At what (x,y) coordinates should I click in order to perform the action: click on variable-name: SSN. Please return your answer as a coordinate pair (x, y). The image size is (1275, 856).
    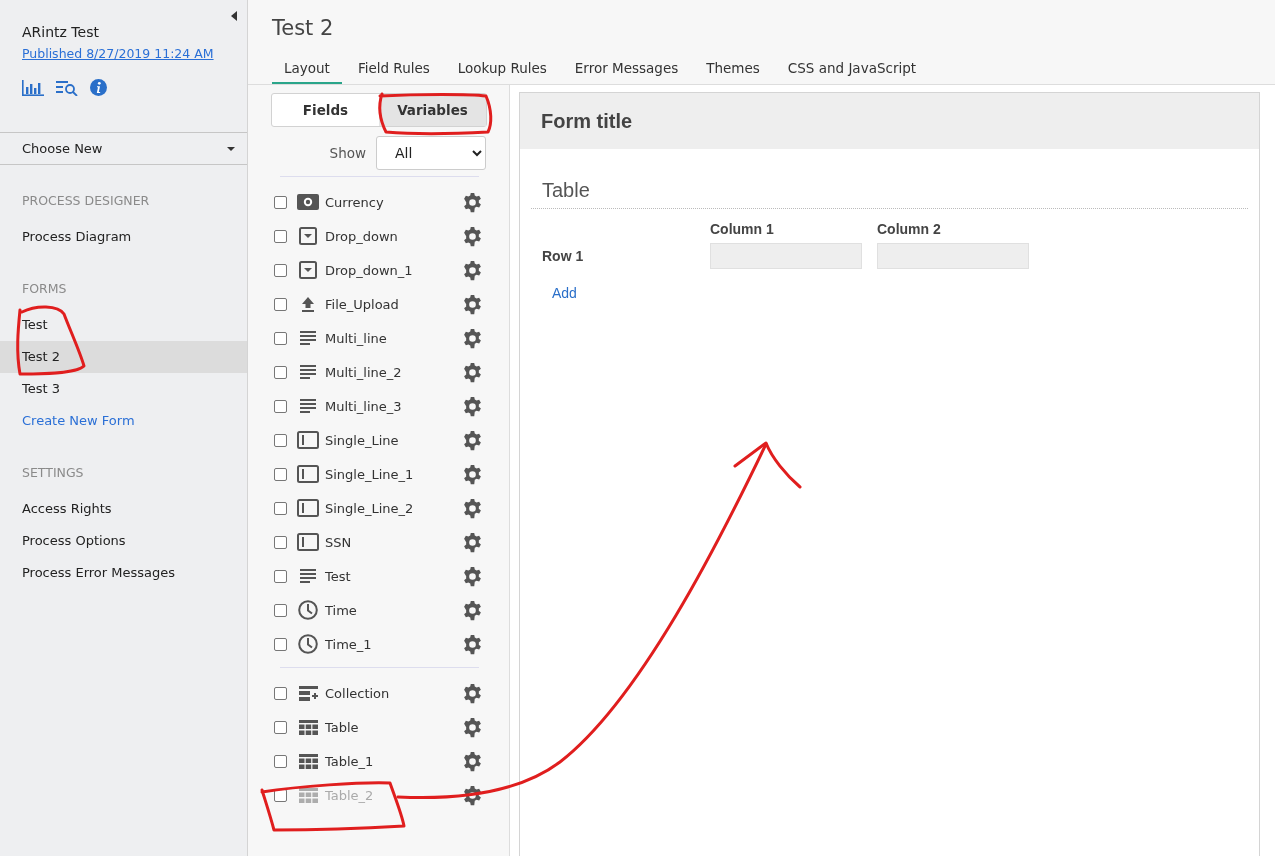
    Looking at the image, I should click on (390, 542).